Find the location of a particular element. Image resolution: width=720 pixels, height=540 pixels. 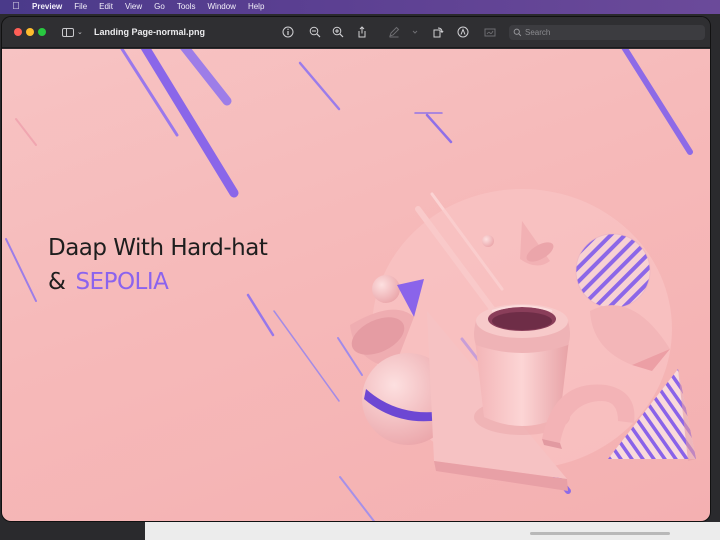

menu-edit: Edit is located at coordinates (106, 7).